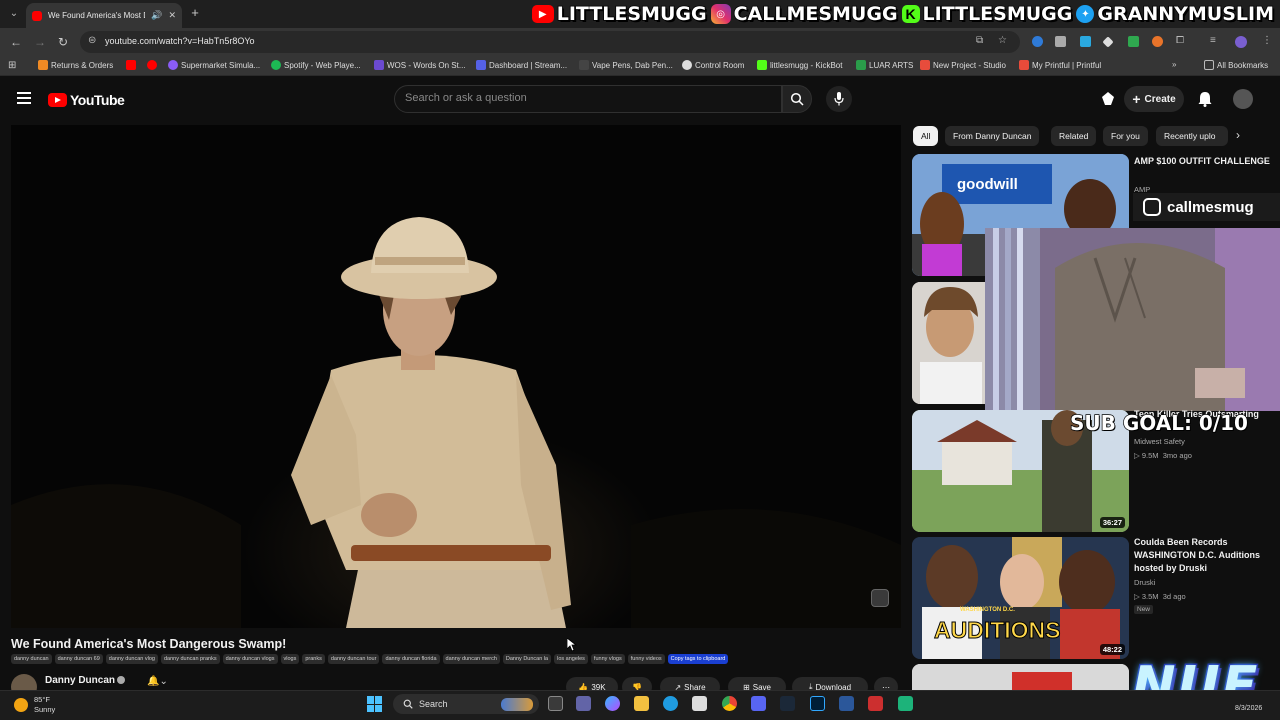 This screenshot has height=720, width=1280. What do you see at coordinates (1238, 135) in the screenshot?
I see `chevron-right-icon: ›` at bounding box center [1238, 135].